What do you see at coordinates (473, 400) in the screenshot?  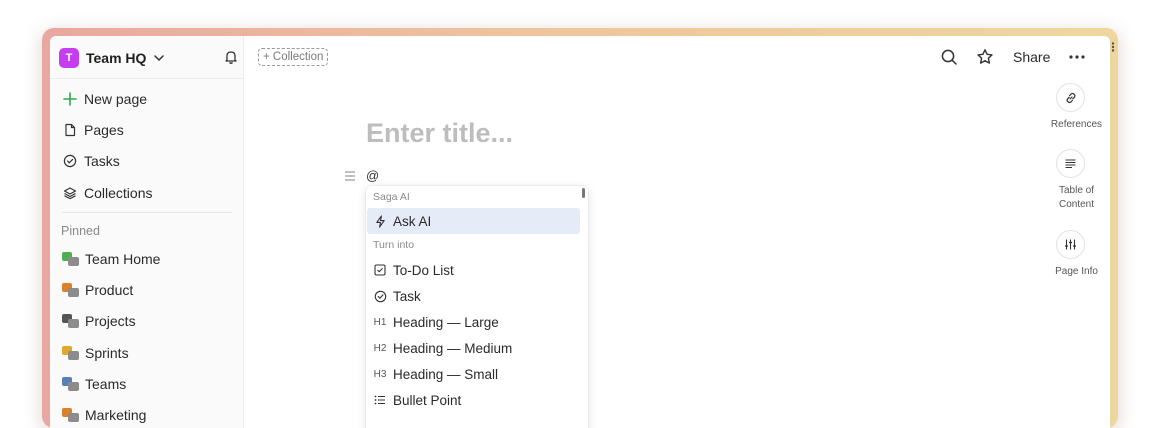 I see `menu-item-bullet-point: Bullet Point` at bounding box center [473, 400].